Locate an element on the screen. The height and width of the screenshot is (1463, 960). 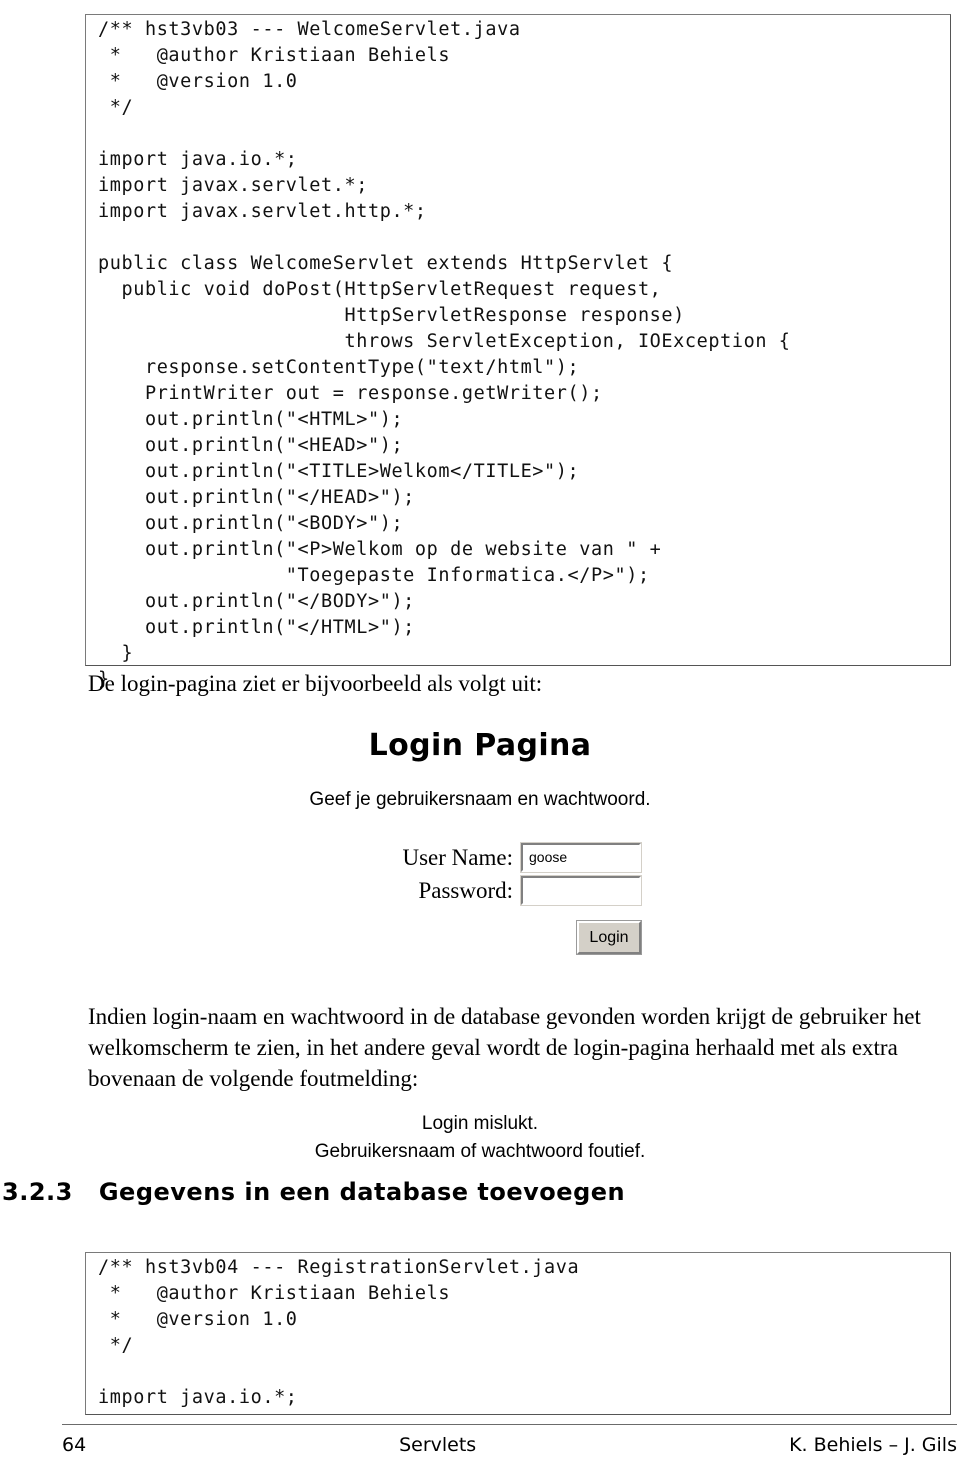
login-button: Login is located at coordinates (609, 937).